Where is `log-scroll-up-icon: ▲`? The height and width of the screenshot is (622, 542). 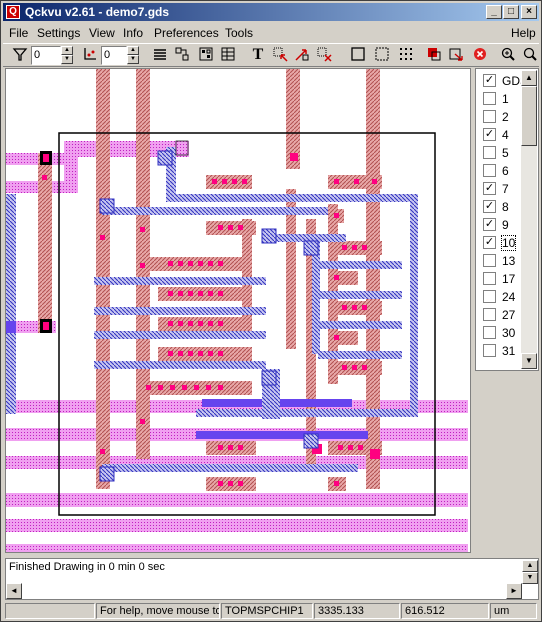 log-scroll-up-icon: ▲ is located at coordinates (530, 566).